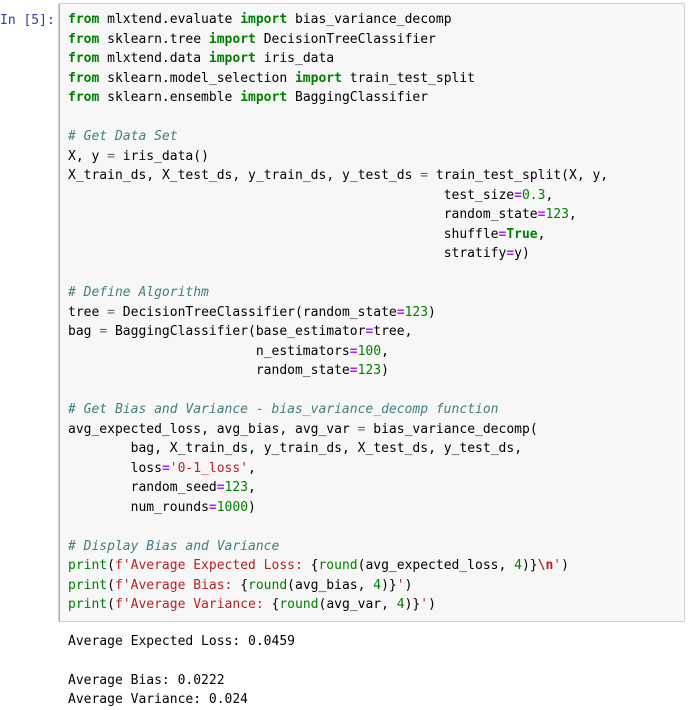 The image size is (698, 710). I want to click on cell-prompt-label: In [5]:, so click(27, 20).